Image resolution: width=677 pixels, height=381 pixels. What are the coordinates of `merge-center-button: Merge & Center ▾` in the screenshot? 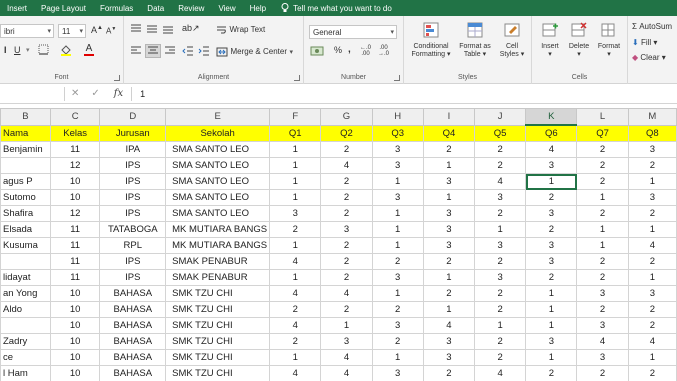 It's located at (254, 51).